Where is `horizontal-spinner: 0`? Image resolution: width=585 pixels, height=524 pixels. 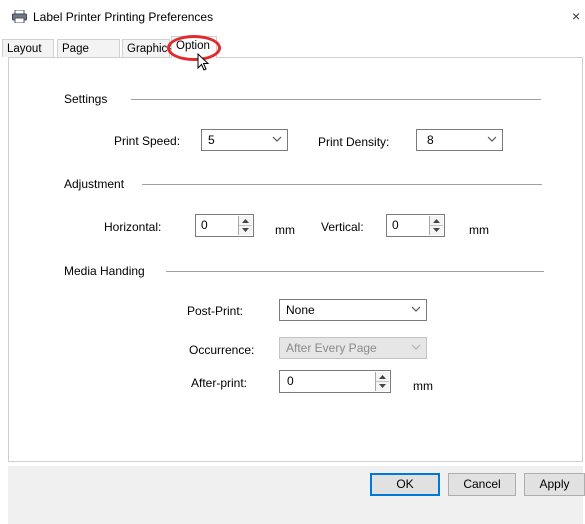 horizontal-spinner: 0 is located at coordinates (224, 225).